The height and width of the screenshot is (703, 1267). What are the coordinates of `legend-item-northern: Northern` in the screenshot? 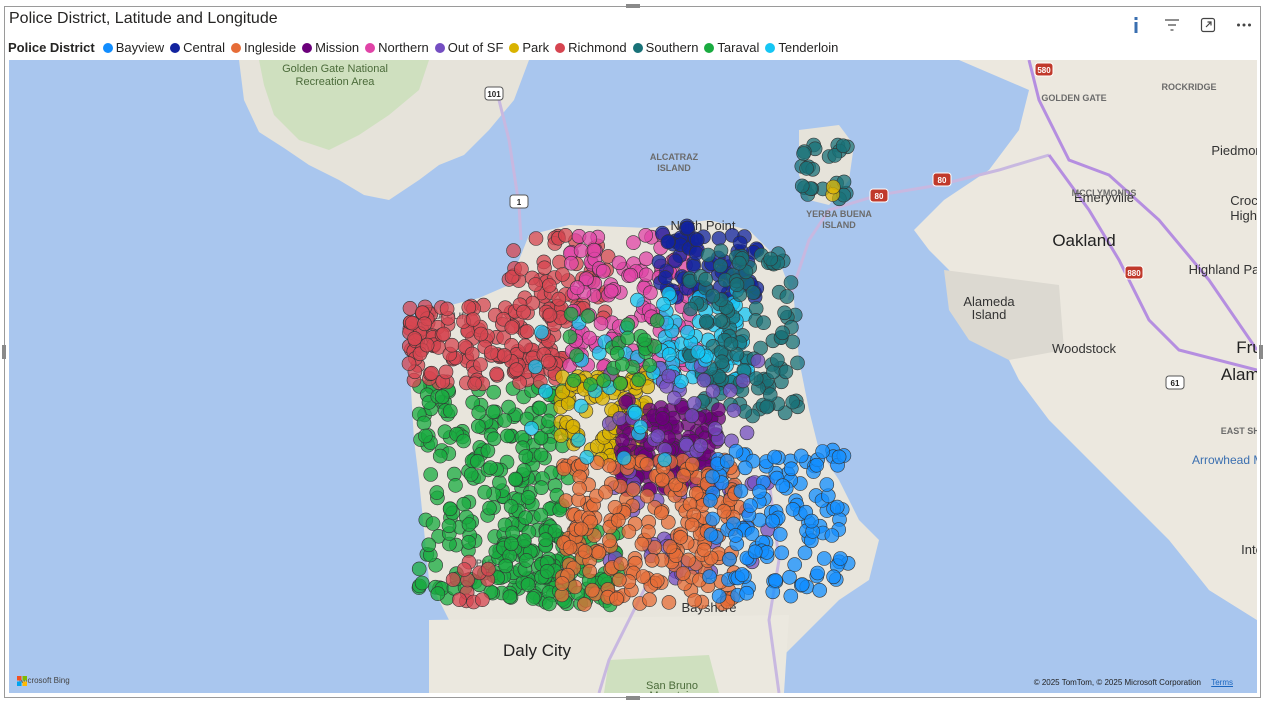 It's located at (397, 47).